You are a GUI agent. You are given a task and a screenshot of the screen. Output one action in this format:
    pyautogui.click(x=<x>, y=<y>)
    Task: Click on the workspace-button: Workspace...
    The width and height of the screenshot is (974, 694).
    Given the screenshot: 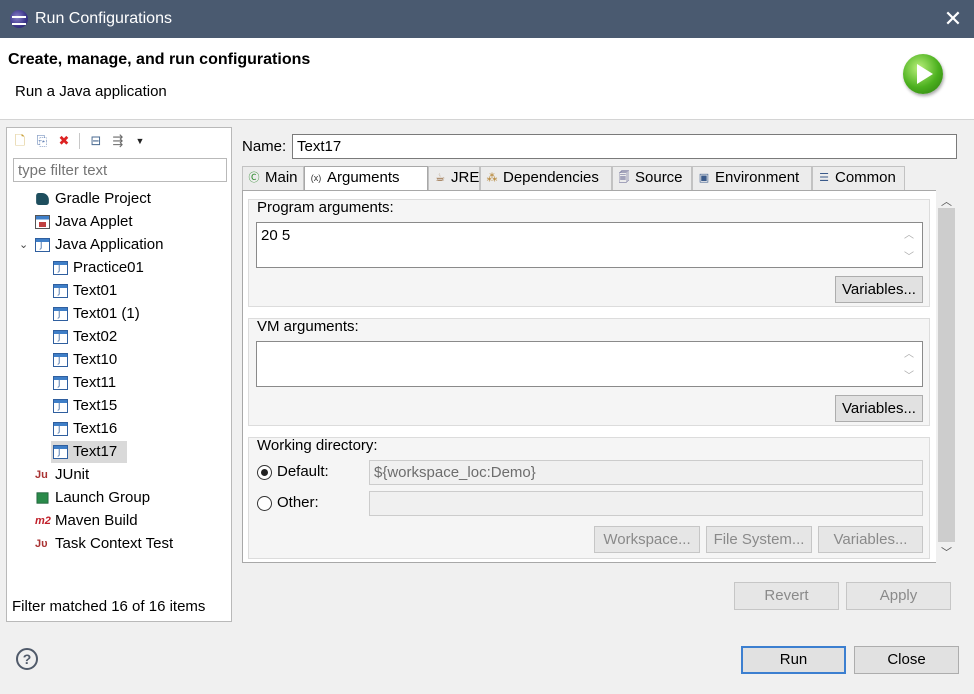 What is the action you would take?
    pyautogui.click(x=647, y=539)
    